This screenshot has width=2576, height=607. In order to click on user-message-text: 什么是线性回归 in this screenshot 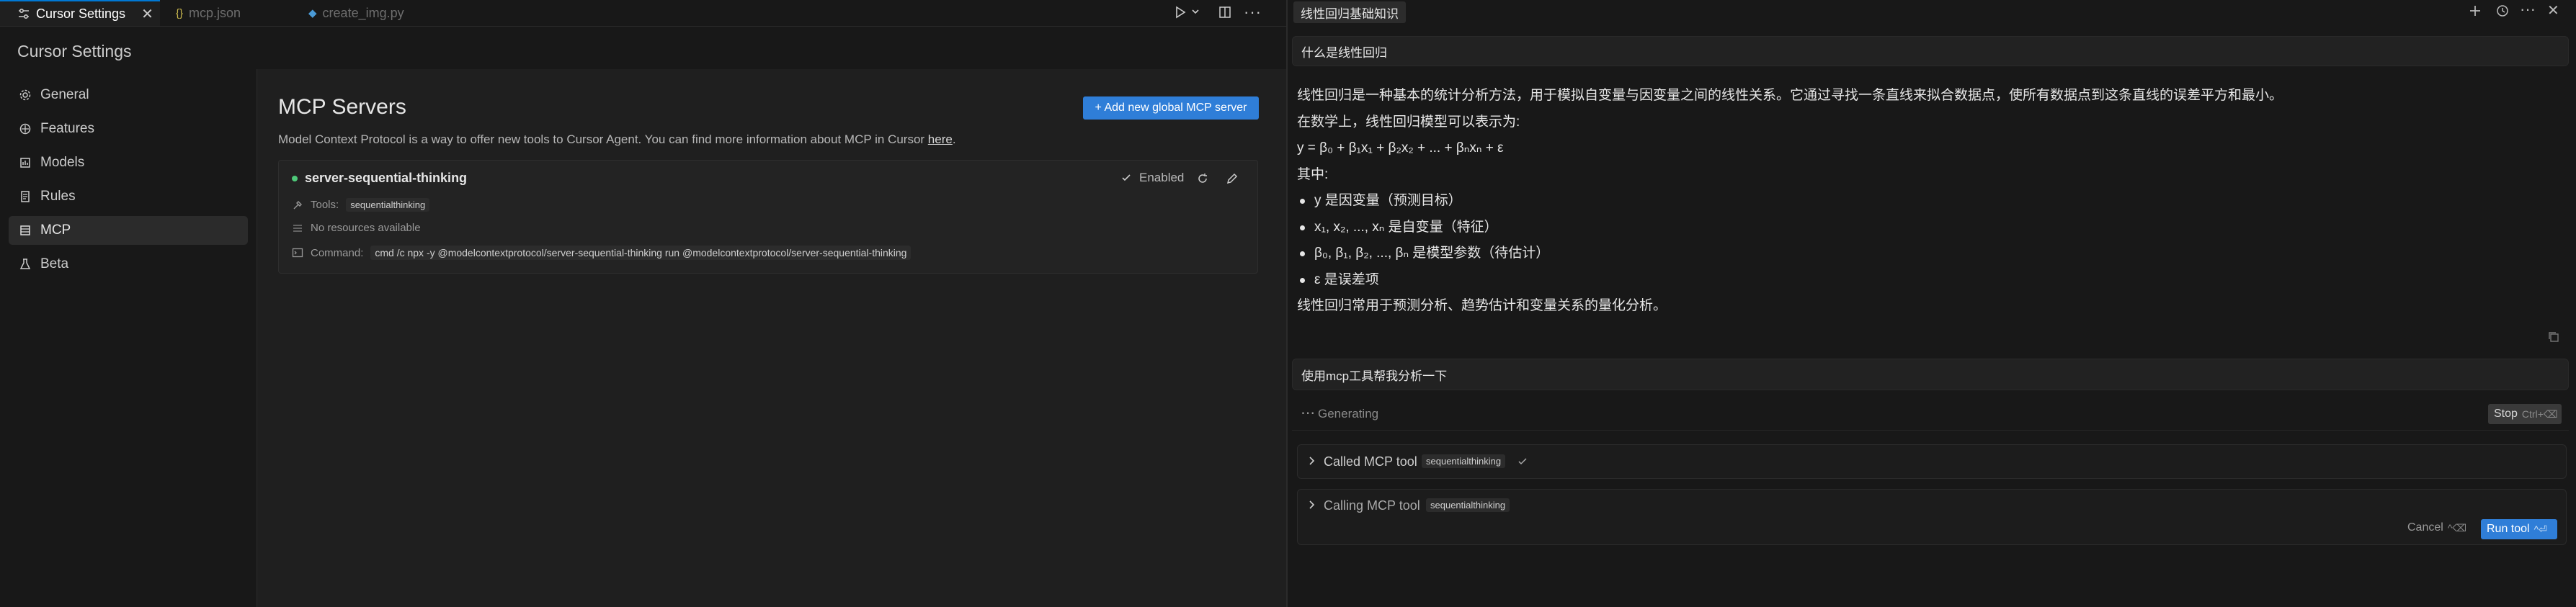, I will do `click(1344, 52)`.